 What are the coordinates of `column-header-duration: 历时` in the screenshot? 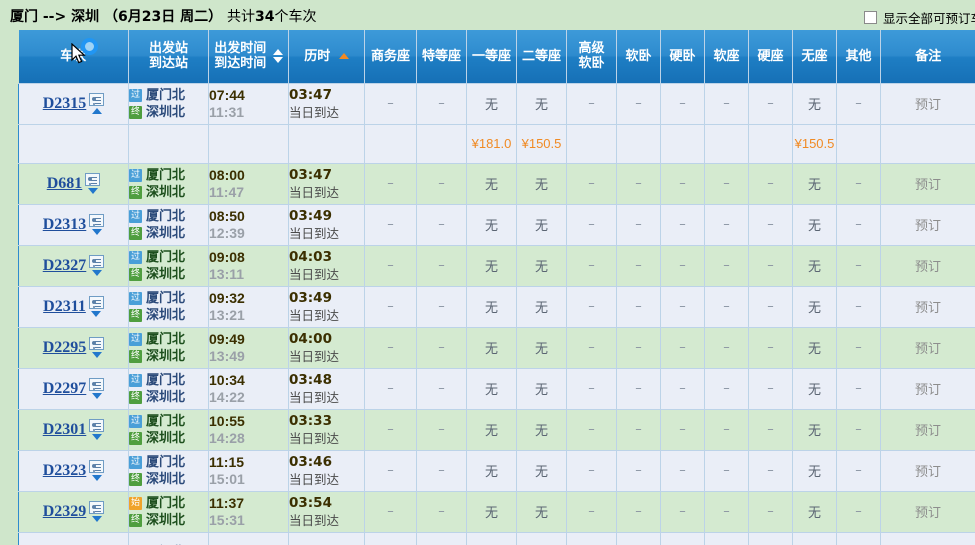 It's located at (326, 57).